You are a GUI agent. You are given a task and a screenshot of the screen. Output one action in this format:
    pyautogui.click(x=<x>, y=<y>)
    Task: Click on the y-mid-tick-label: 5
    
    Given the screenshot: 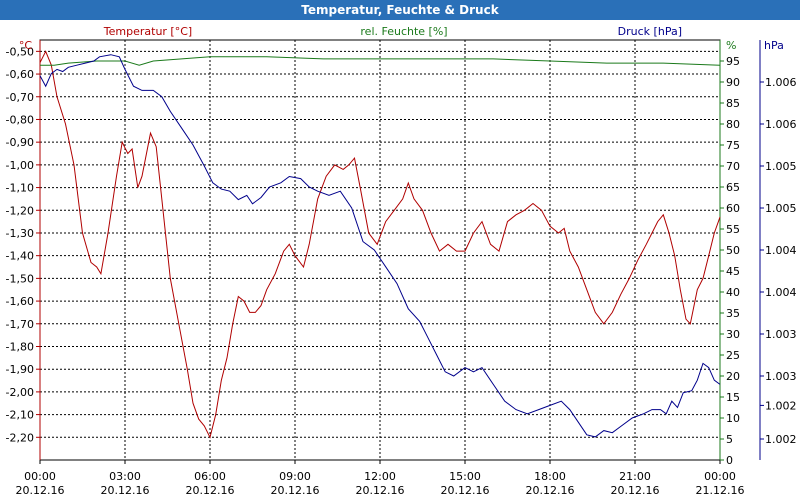 What is the action you would take?
    pyautogui.click(x=729, y=439)
    